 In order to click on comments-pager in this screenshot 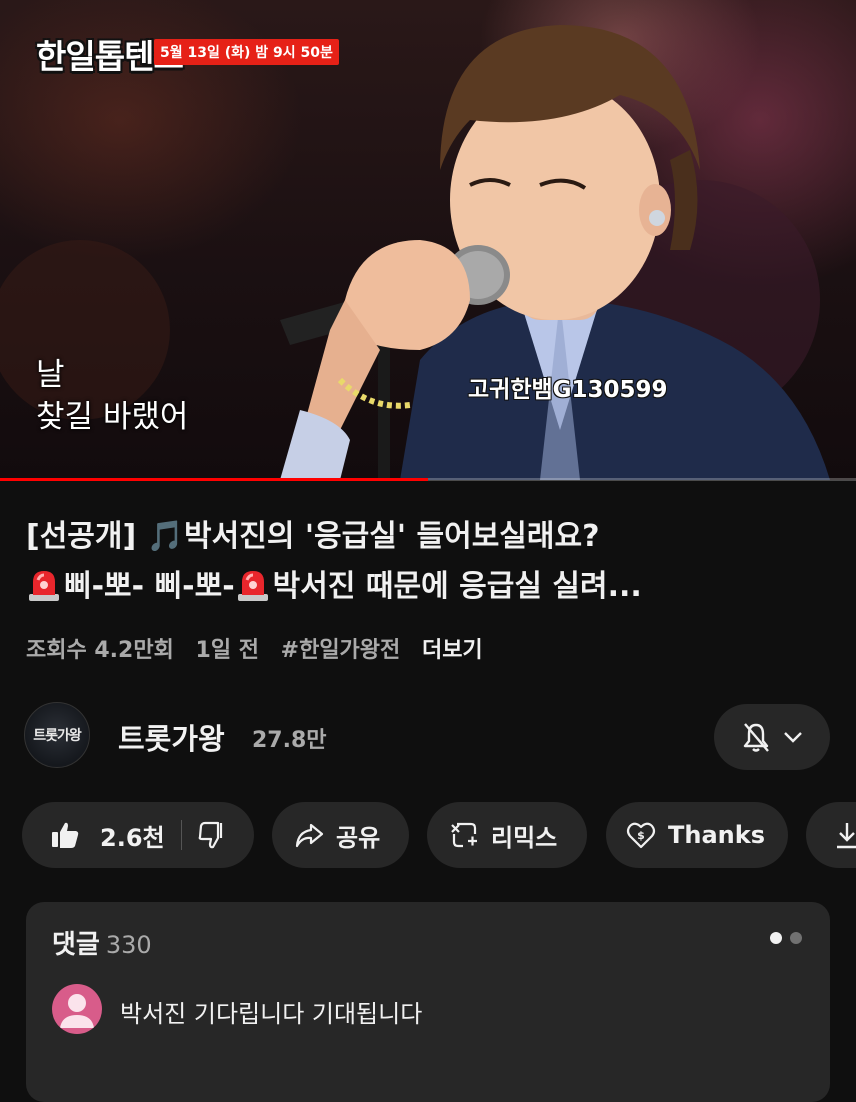, I will do `click(786, 938)`.